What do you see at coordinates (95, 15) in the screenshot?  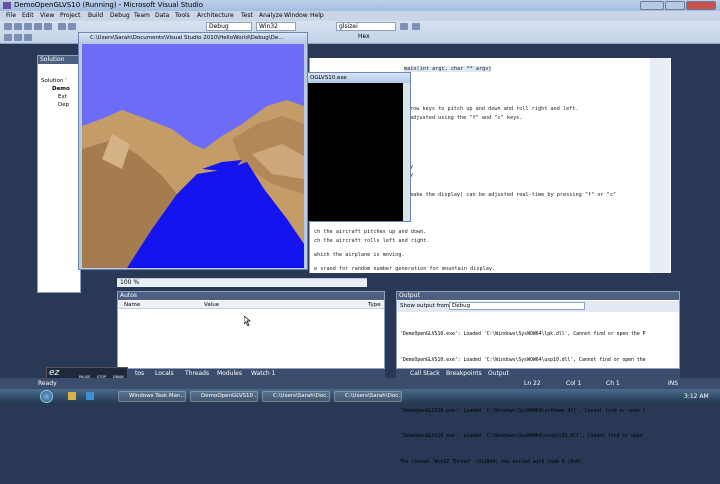 I see `menu-build: Build` at bounding box center [95, 15].